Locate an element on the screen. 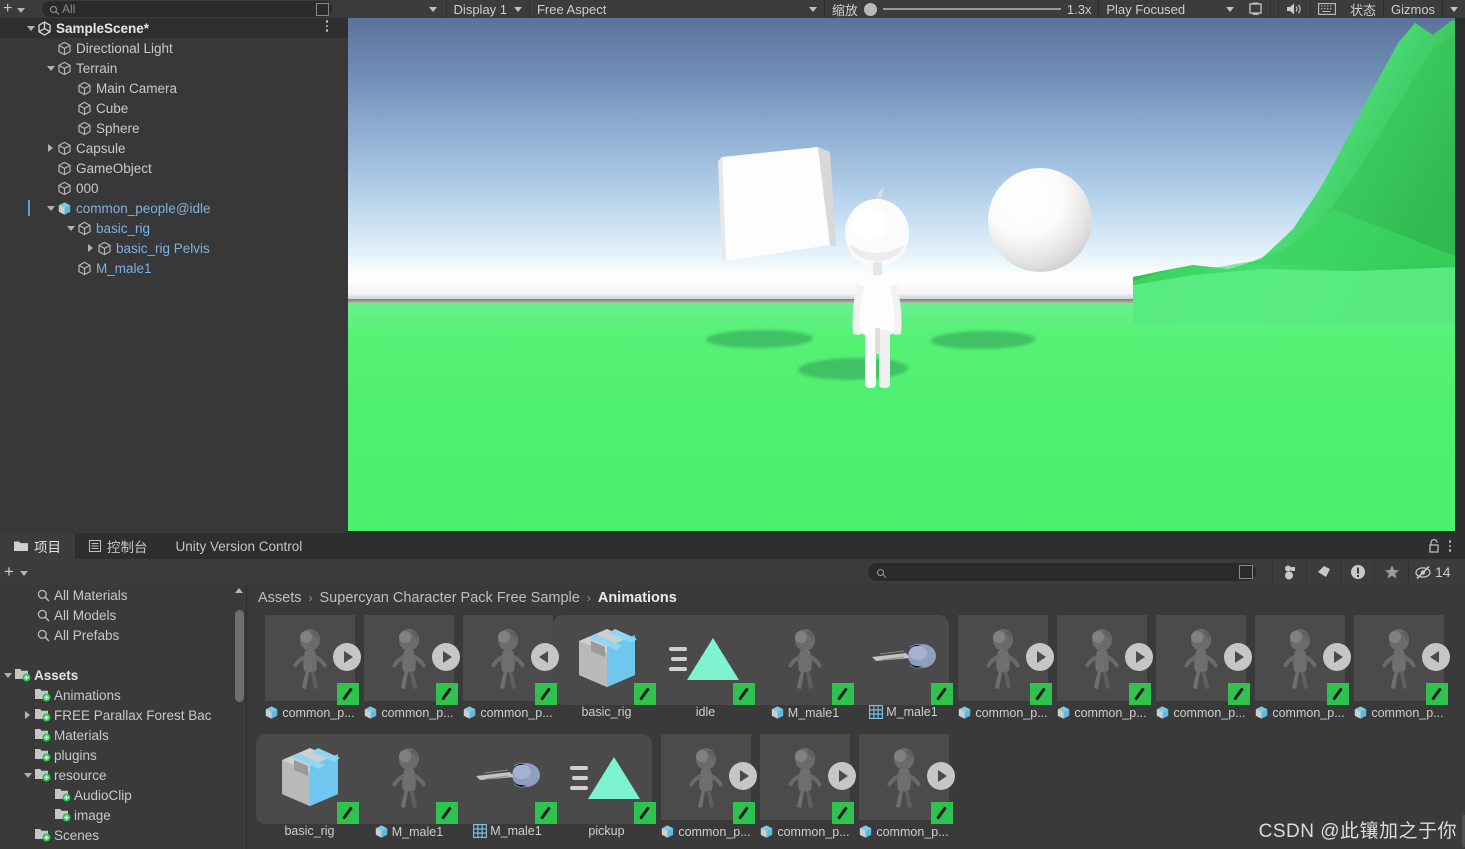 Image resolution: width=1465 pixels, height=849 pixels. label-filter-button is located at coordinates (1323, 572).